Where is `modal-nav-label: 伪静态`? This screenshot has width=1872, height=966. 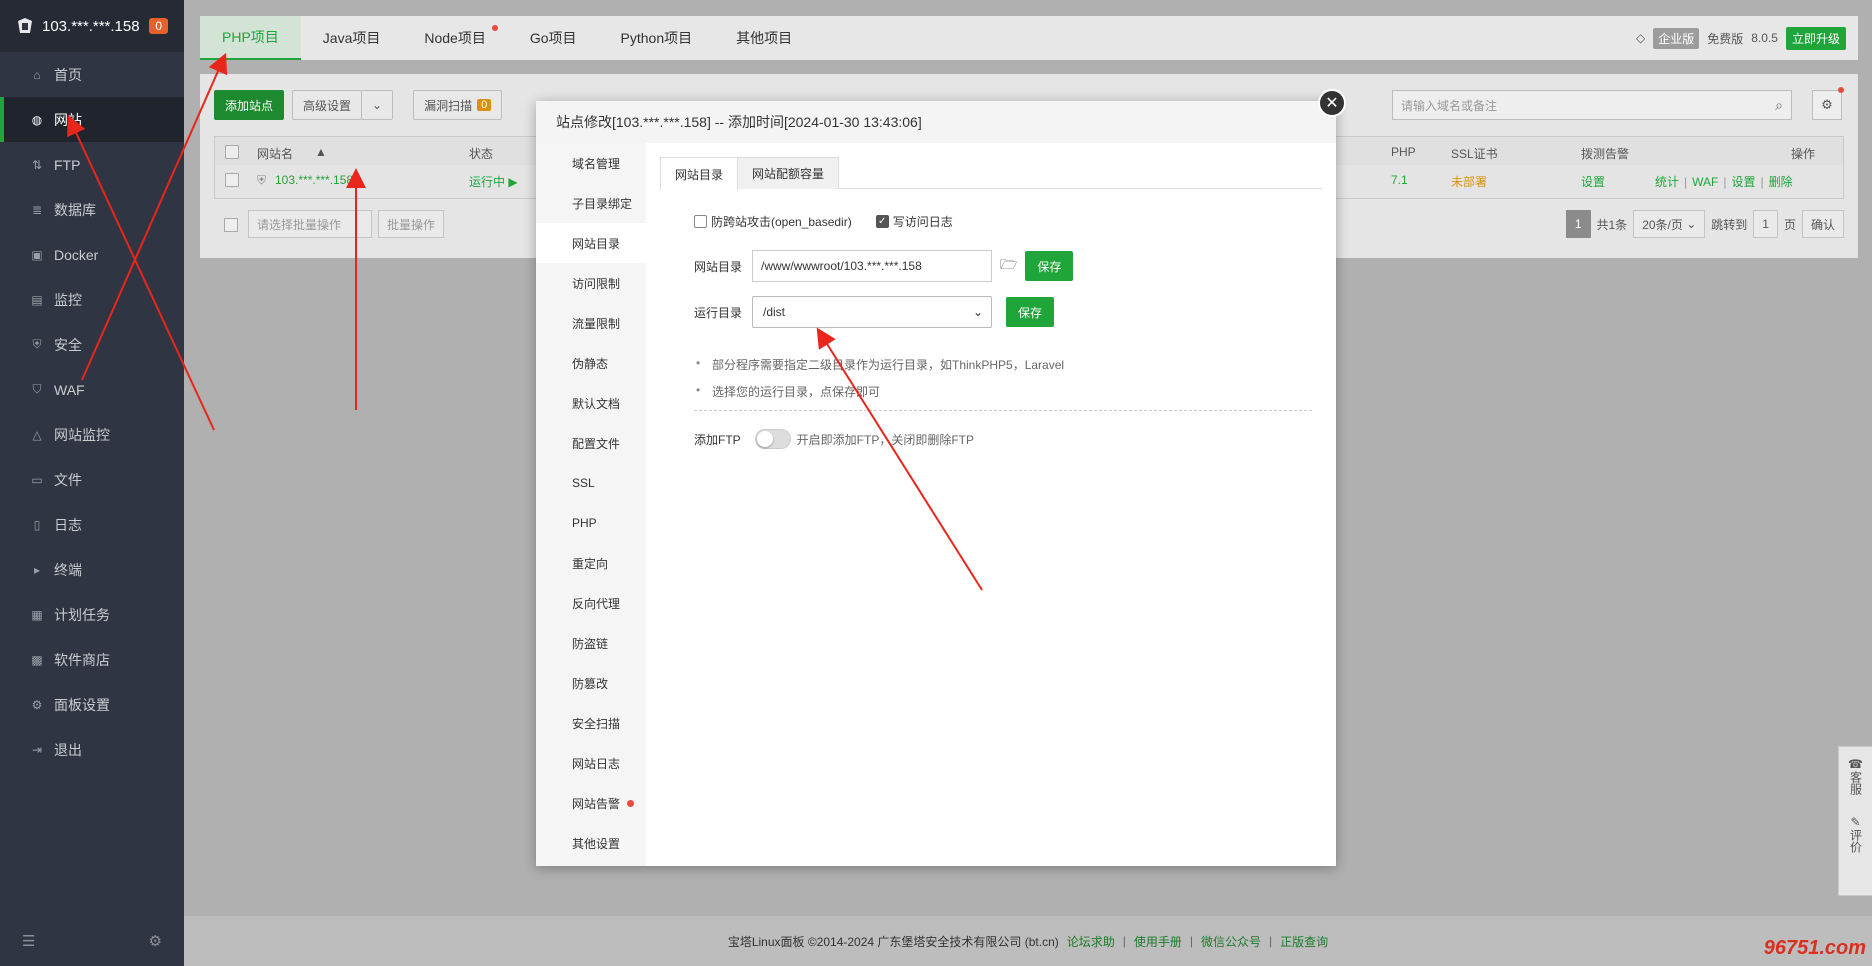
modal-nav-label: 伪静态 is located at coordinates (590, 363).